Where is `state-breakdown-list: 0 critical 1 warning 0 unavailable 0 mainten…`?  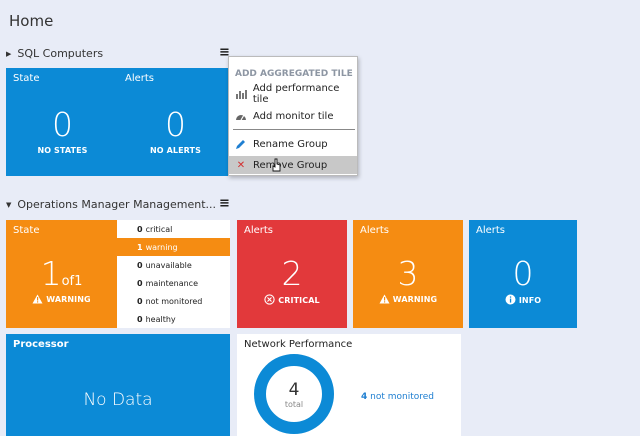
state-breakdown-list: 0 critical 1 warning 0 unavailable 0 mainten… is located at coordinates (173, 274).